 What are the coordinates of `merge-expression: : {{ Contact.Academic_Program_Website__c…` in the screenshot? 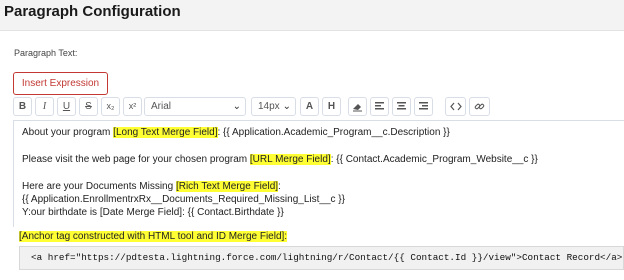 It's located at (434, 159).